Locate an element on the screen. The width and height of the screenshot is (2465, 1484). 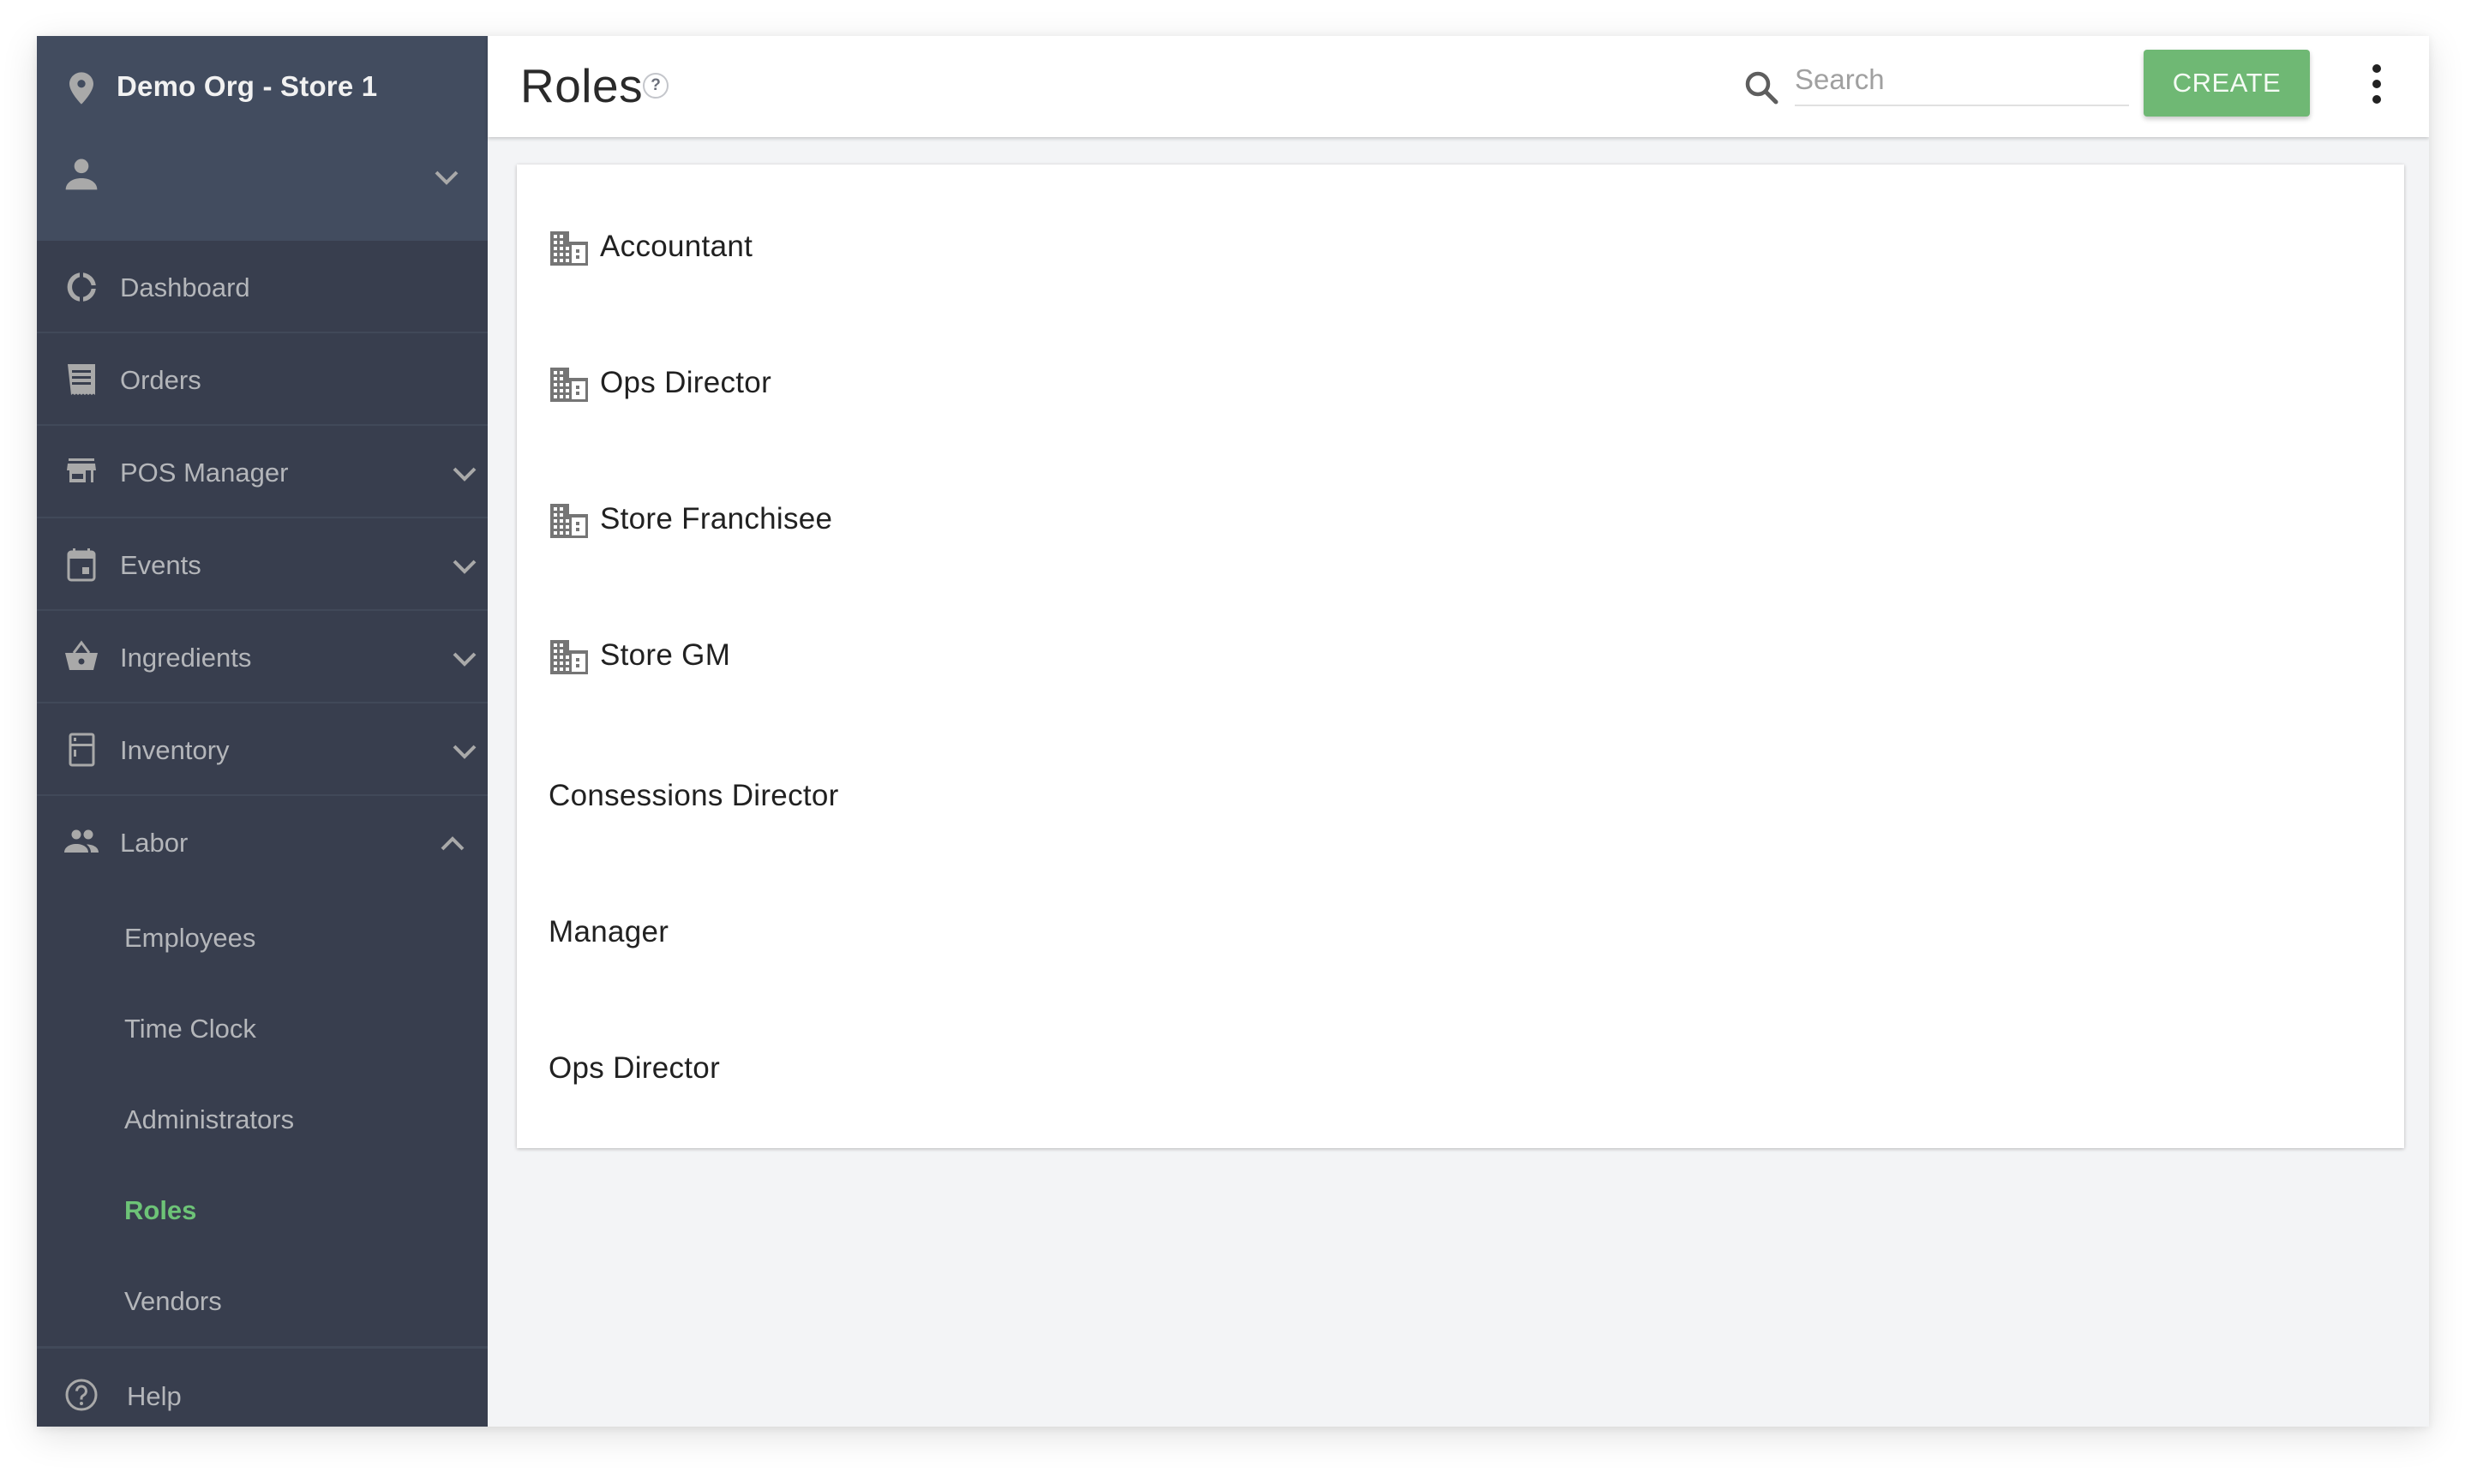
sidebar-subitem-label: Roles is located at coordinates (160, 1210).